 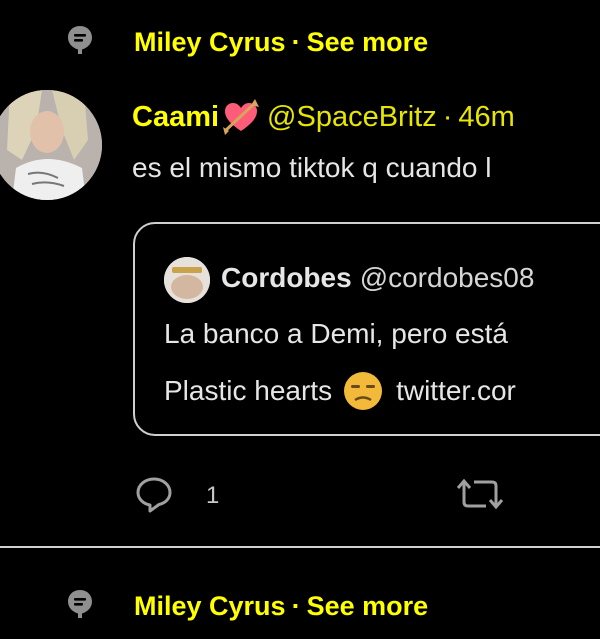 What do you see at coordinates (340, 391) in the screenshot?
I see `quoted-text-line2: Plastic hearts twitter.cor` at bounding box center [340, 391].